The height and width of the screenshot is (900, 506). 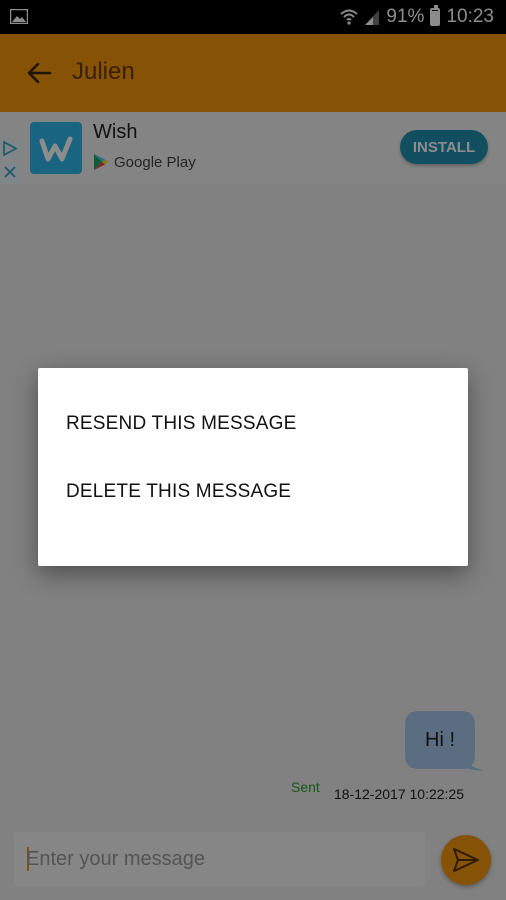 What do you see at coordinates (178, 492) in the screenshot?
I see `delete-message-option: DELETE THIS MESSAGE` at bounding box center [178, 492].